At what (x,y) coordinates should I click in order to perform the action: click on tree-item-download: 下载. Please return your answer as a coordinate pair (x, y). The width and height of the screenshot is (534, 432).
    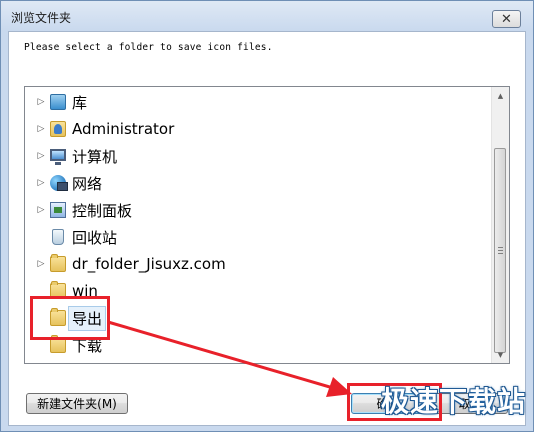
    Looking at the image, I should click on (63, 345).